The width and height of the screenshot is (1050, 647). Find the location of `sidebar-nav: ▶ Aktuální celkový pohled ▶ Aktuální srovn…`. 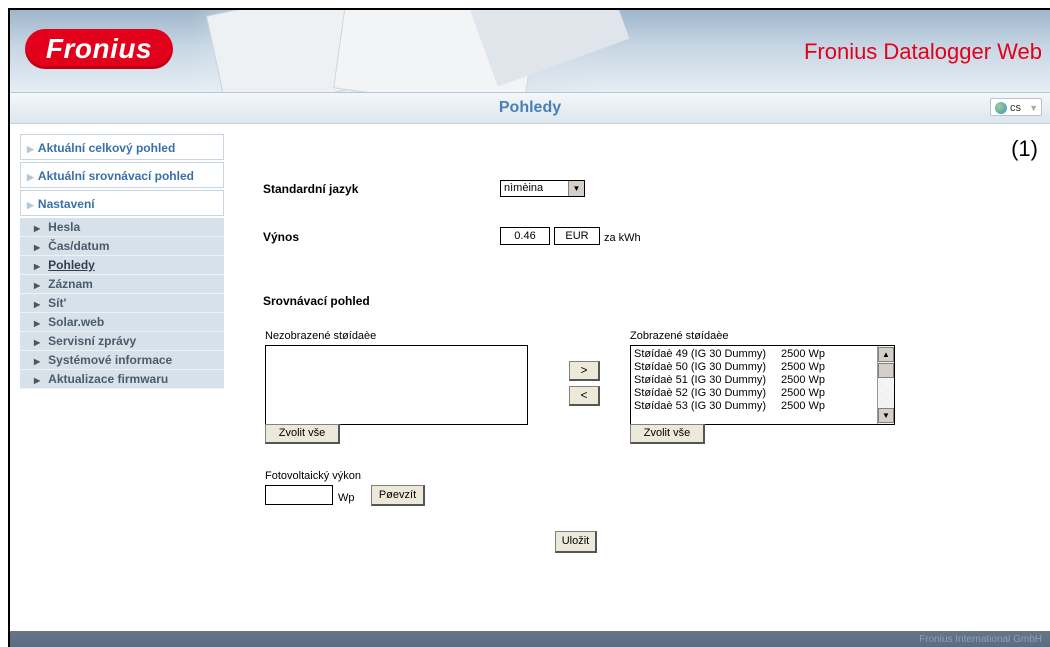

sidebar-nav: ▶ Aktuální celkový pohled ▶ Aktuální srovn… is located at coordinates (122, 261).